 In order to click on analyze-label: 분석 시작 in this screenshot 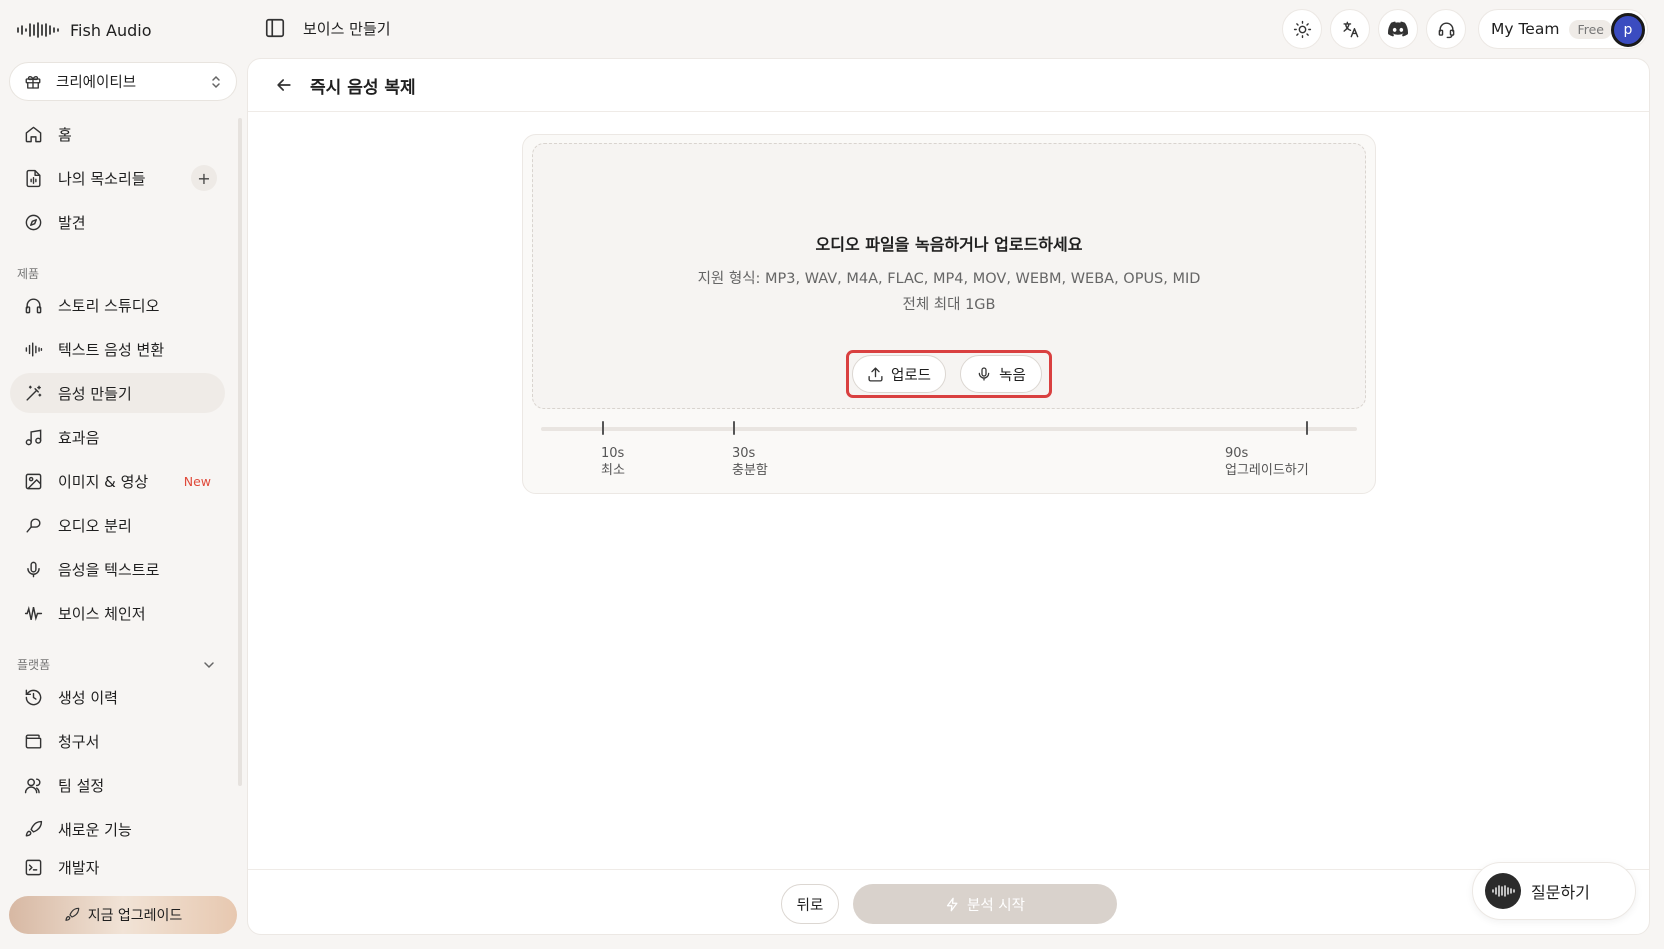, I will do `click(996, 905)`.